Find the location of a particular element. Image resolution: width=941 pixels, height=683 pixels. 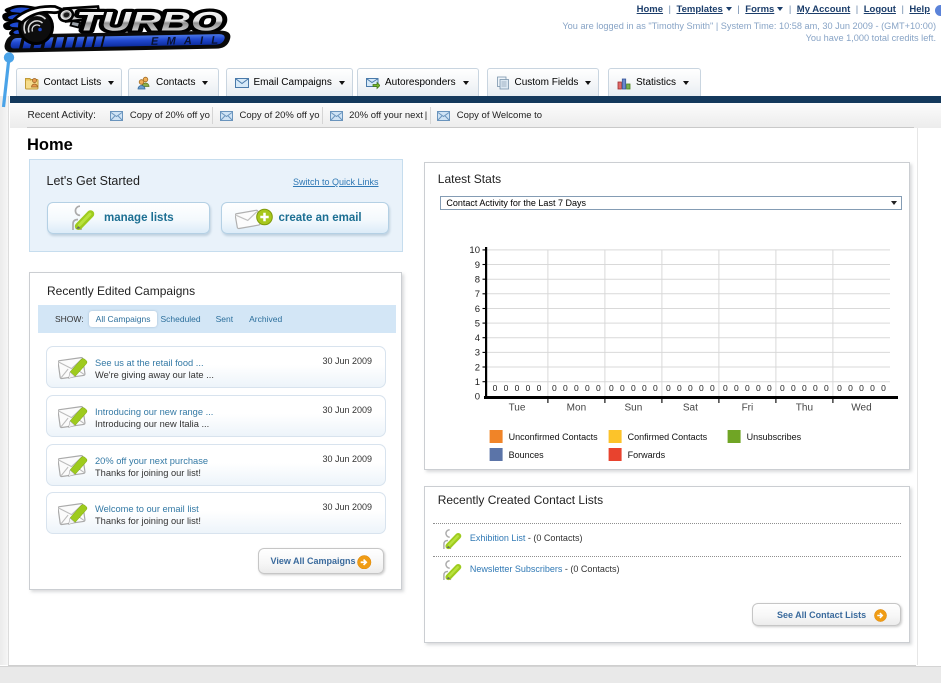

svg-text: Sat is located at coordinates (690, 408).